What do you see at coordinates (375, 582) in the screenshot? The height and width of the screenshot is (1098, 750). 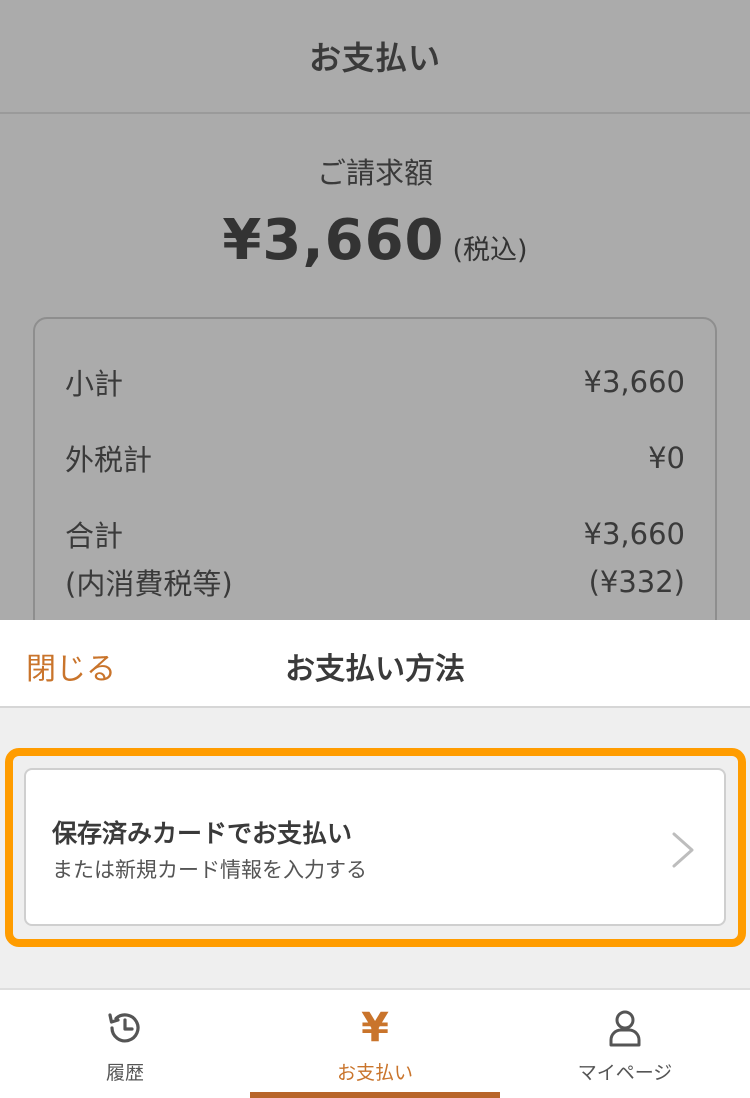 I see `summary-row-internal-tax: (内消費税等) (¥332)` at bounding box center [375, 582].